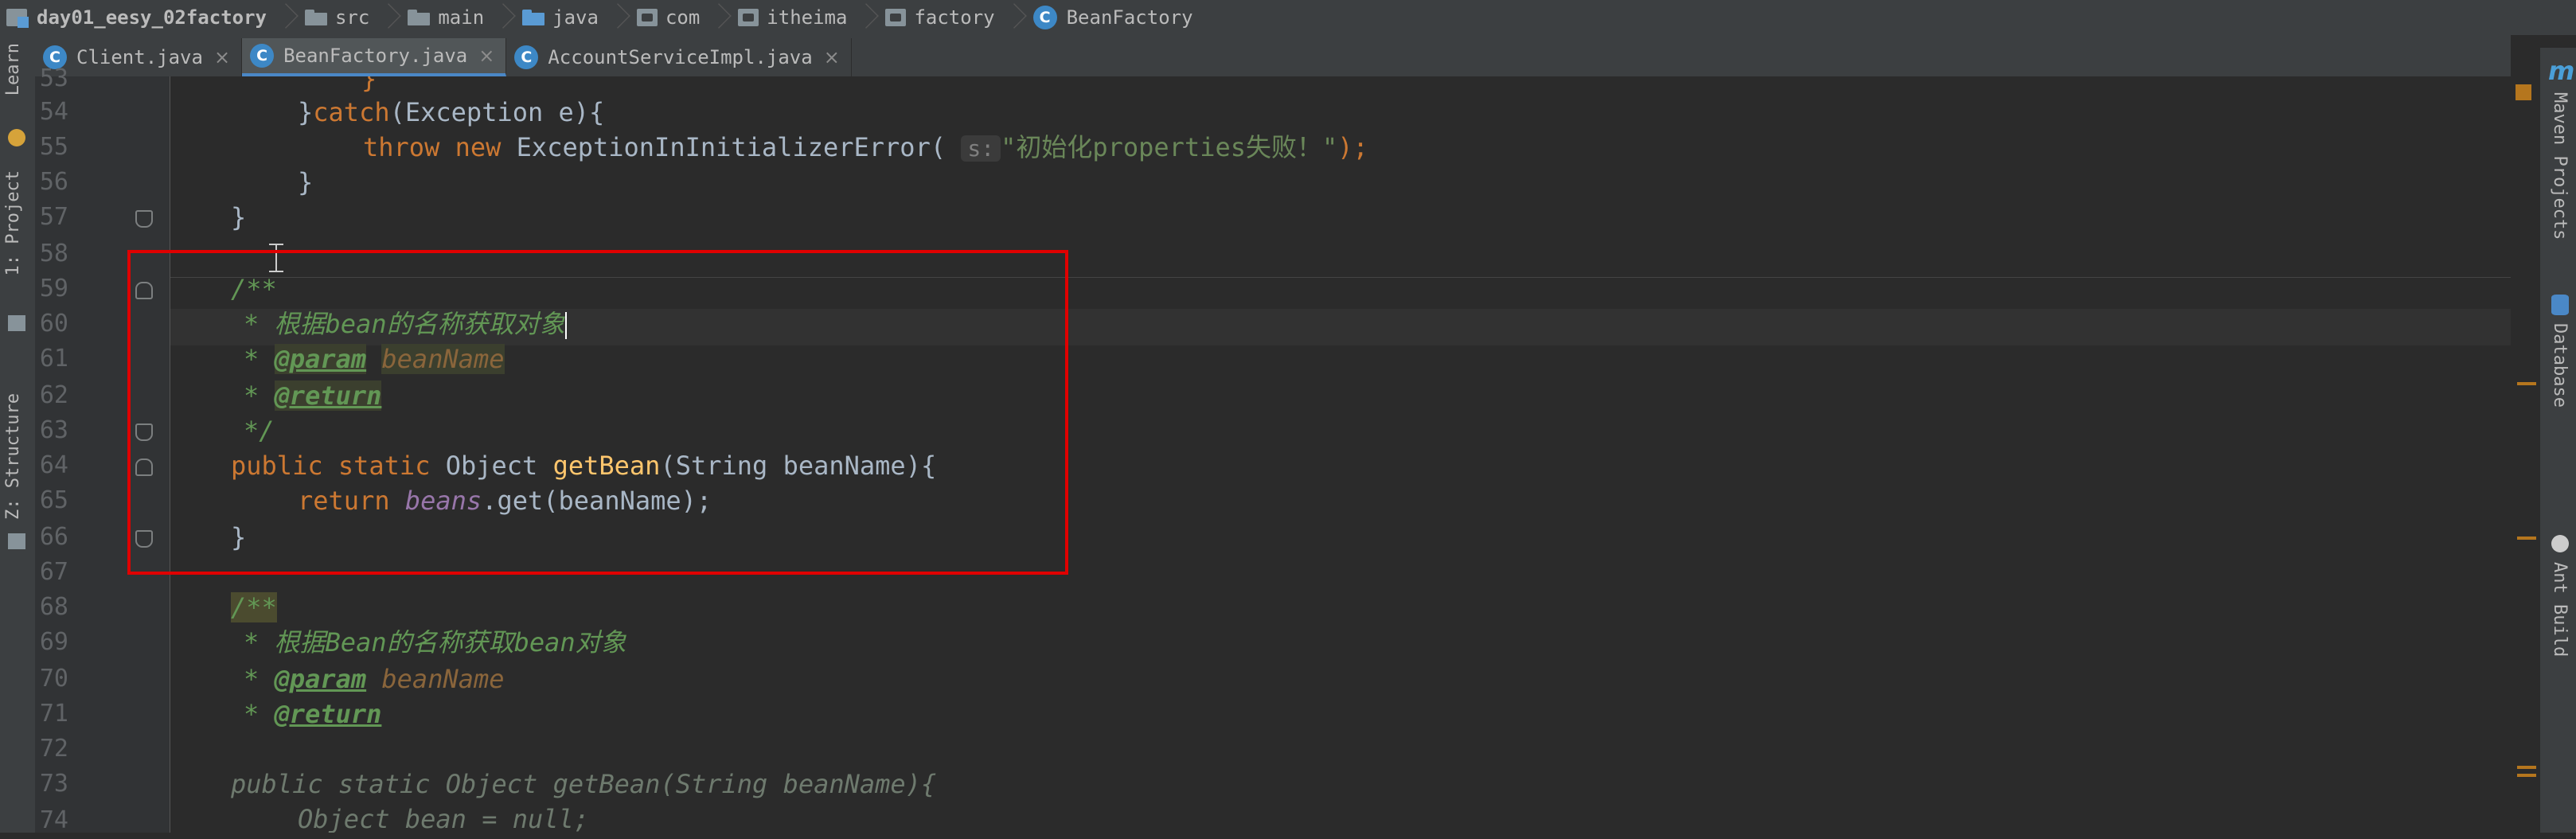 Image resolution: width=2576 pixels, height=839 pixels. I want to click on code-token: ExceptionInInitializerError(, so click(731, 147).